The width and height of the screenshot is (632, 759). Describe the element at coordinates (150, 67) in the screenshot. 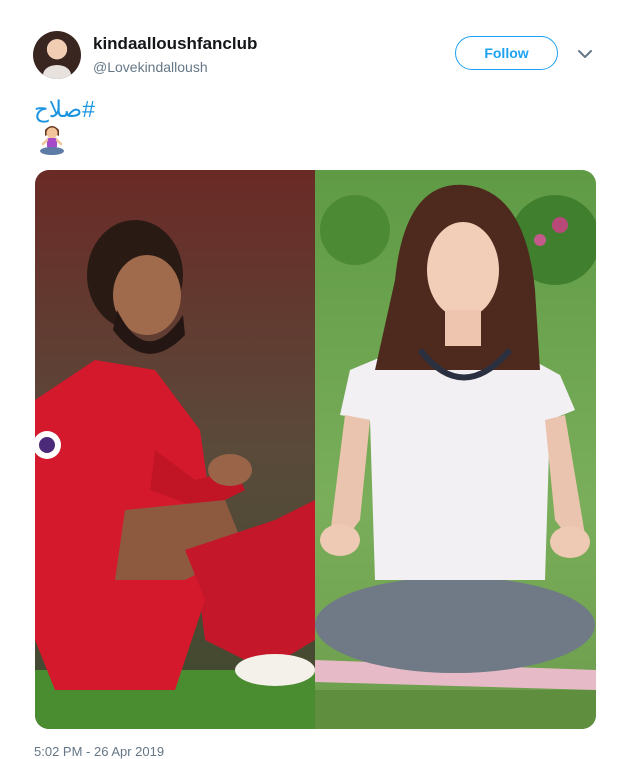

I see `user-handle: @Lovekindalloush` at that location.